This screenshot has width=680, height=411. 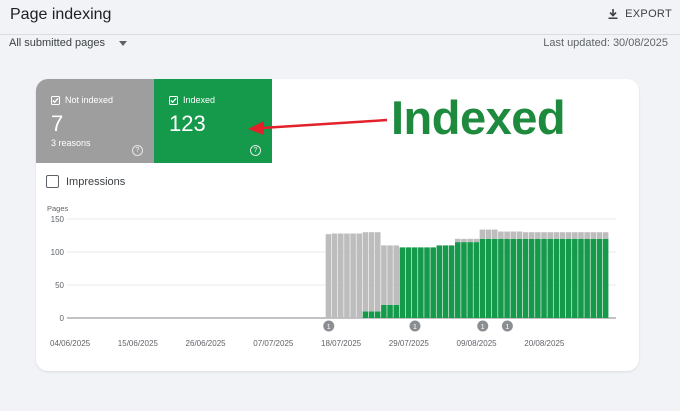 I want to click on x-tick-label: 04/06/2025, so click(x=70, y=343).